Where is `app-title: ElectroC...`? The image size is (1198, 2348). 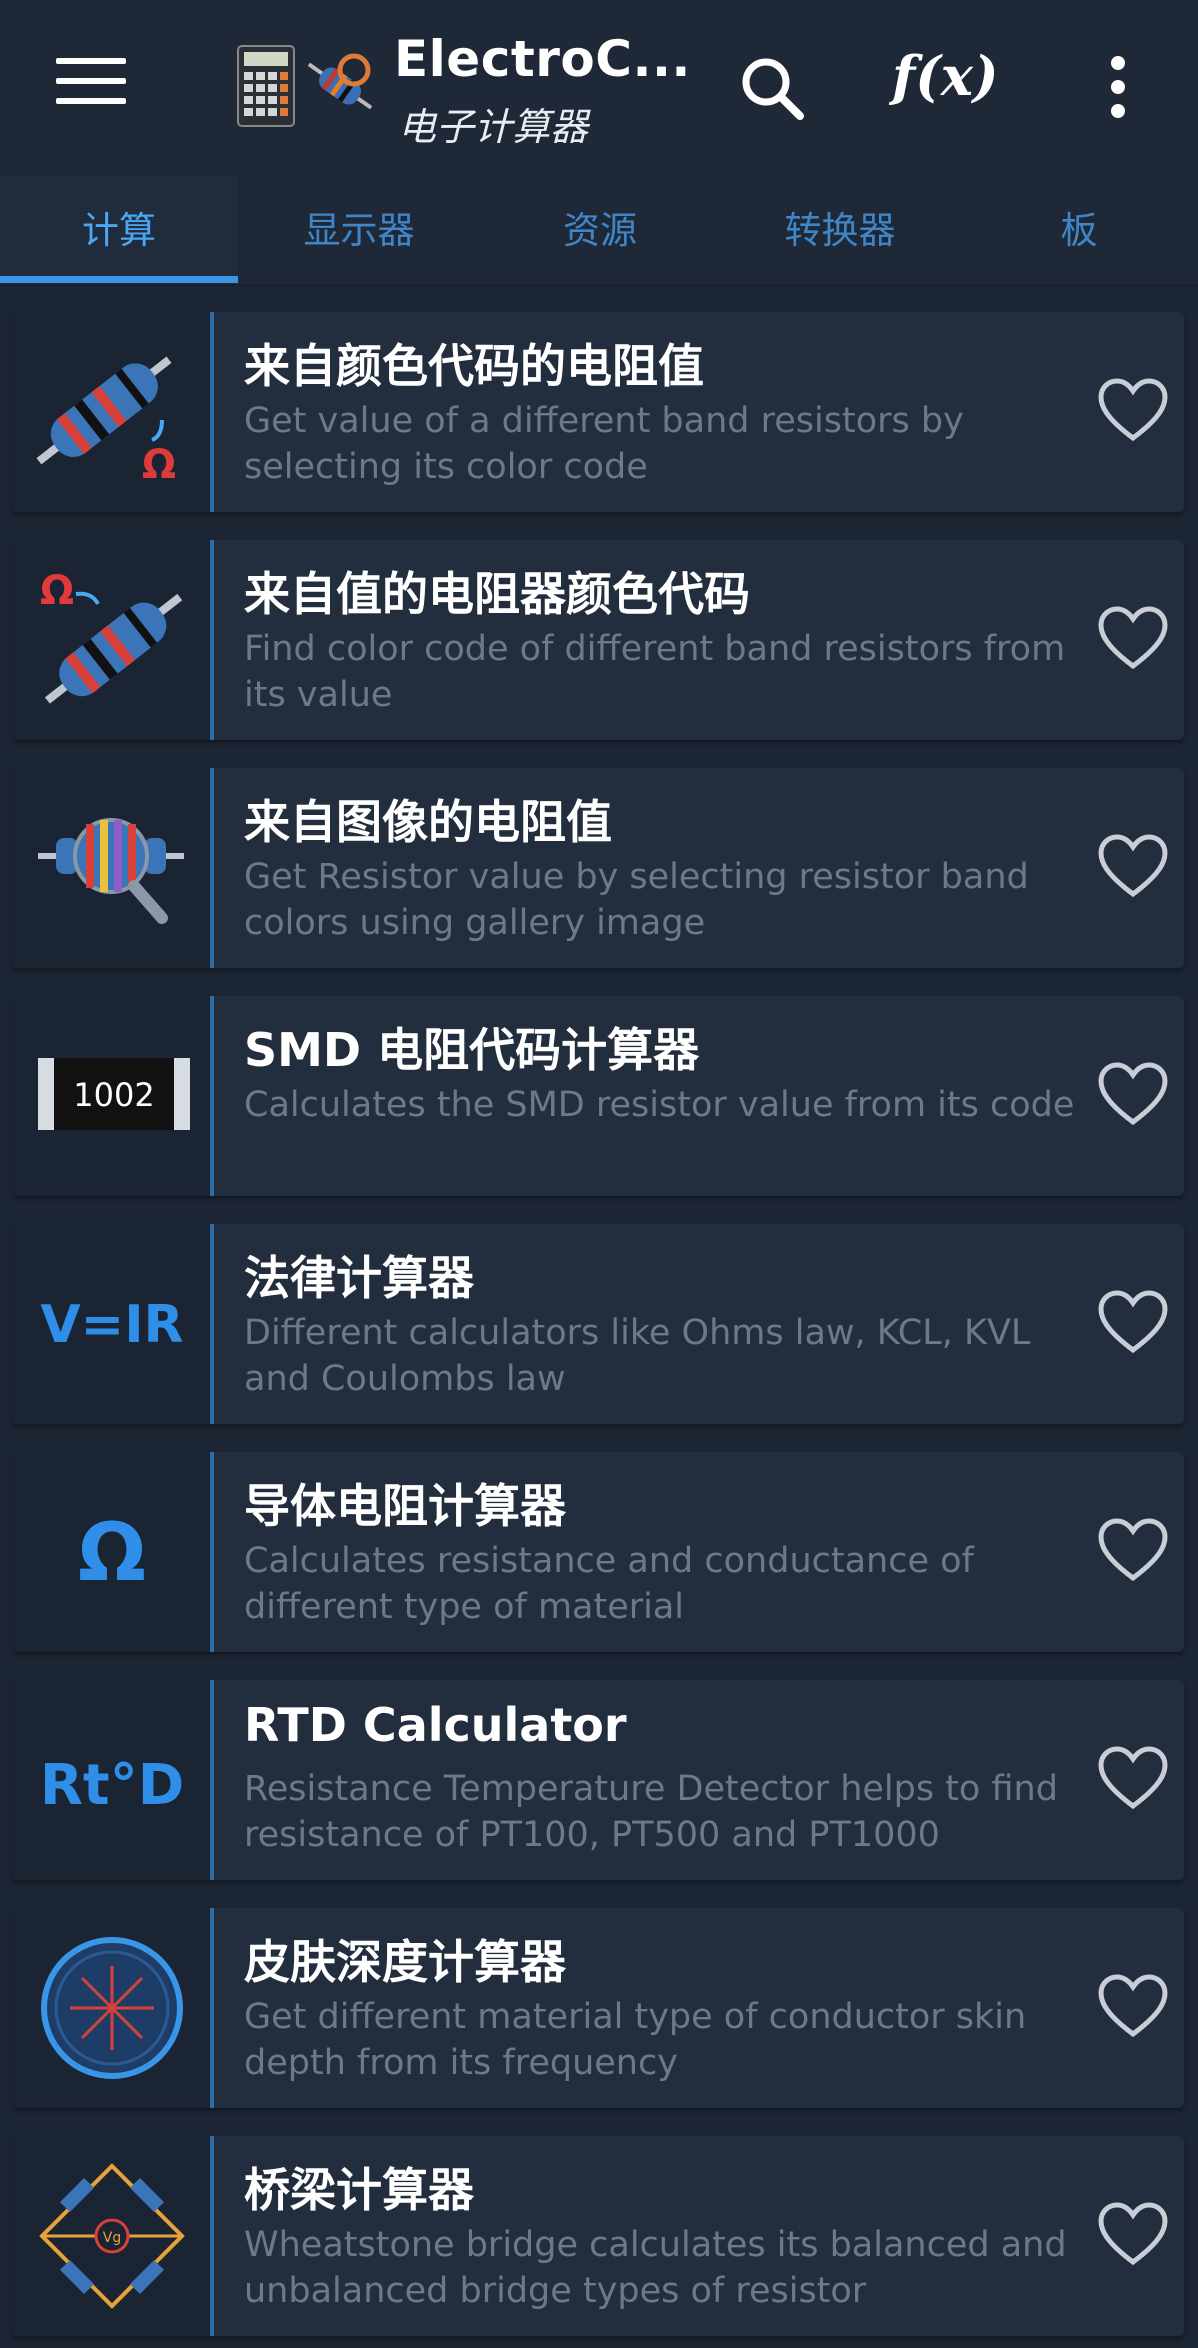
app-title: ElectroC... is located at coordinates (542, 59).